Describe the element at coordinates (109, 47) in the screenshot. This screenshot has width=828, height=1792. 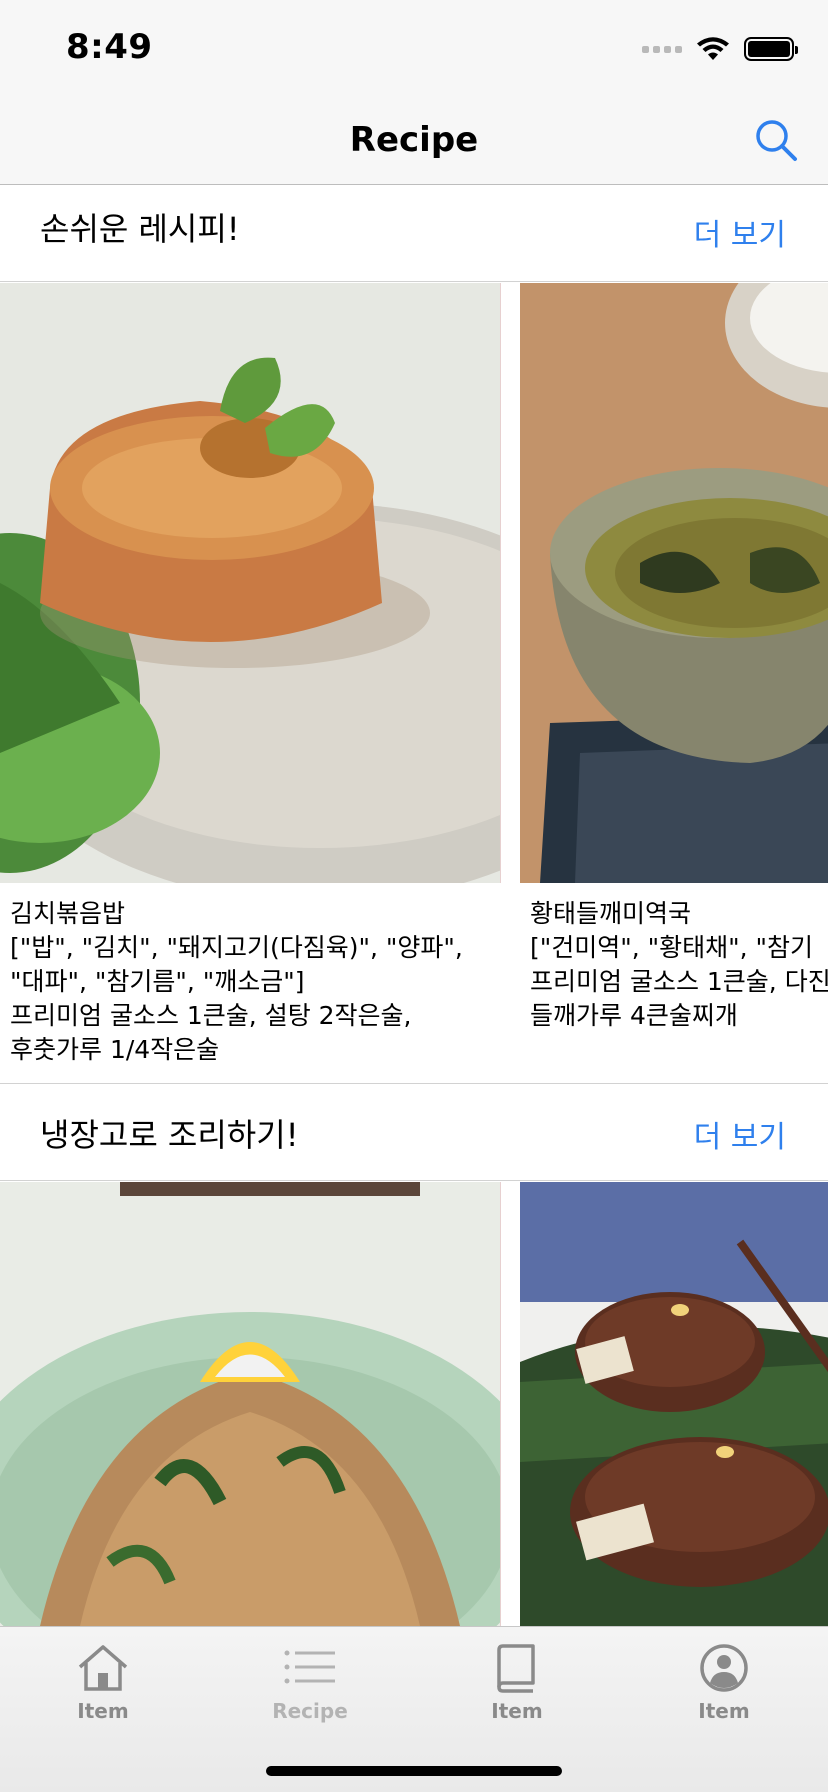
I see `status-time: 8:49` at that location.